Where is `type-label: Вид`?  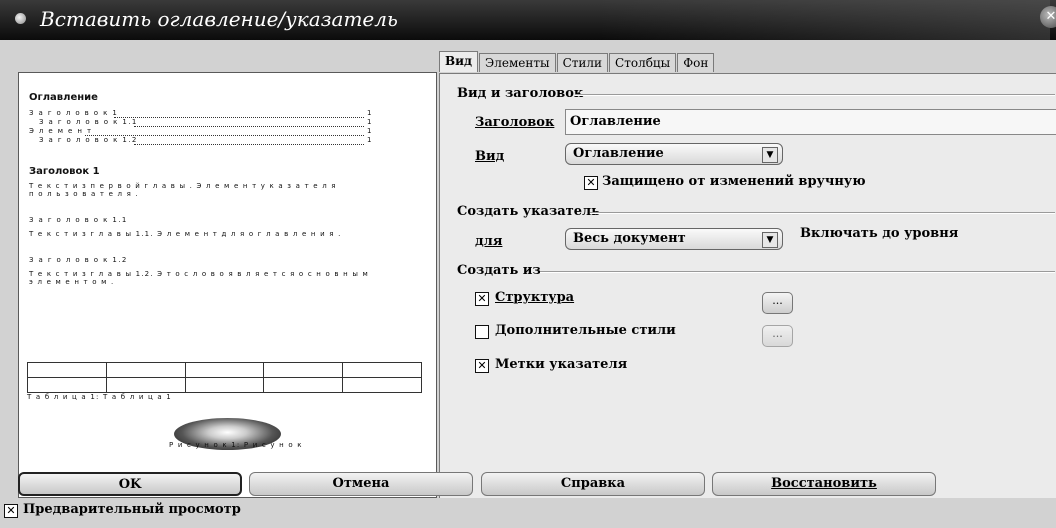
type-label: Вид is located at coordinates (489, 156).